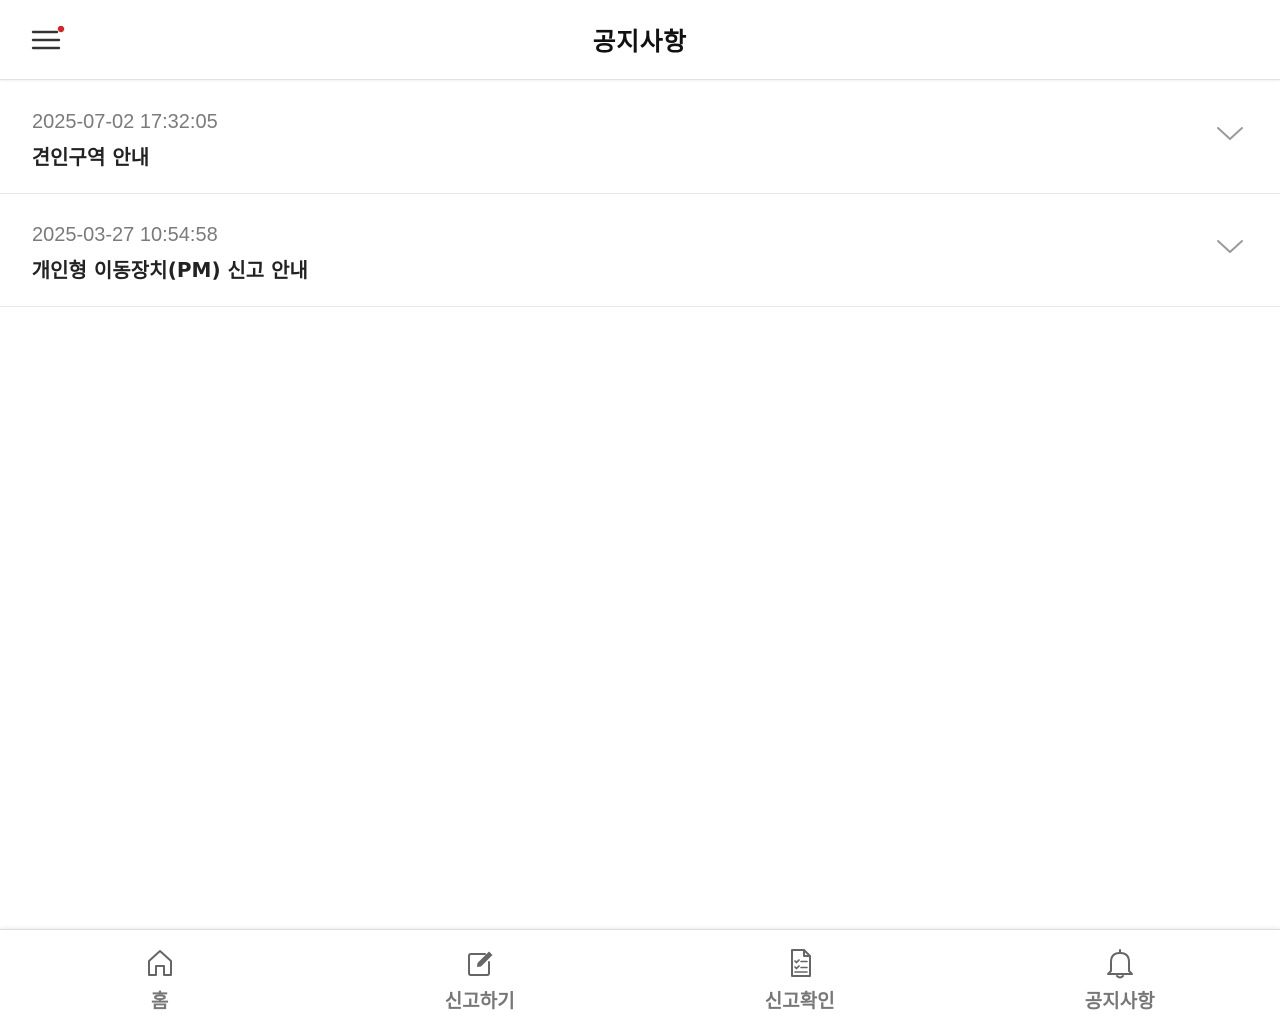 This screenshot has height=1024, width=1280. What do you see at coordinates (800, 1001) in the screenshot?
I see `nav-label: 신고확인` at bounding box center [800, 1001].